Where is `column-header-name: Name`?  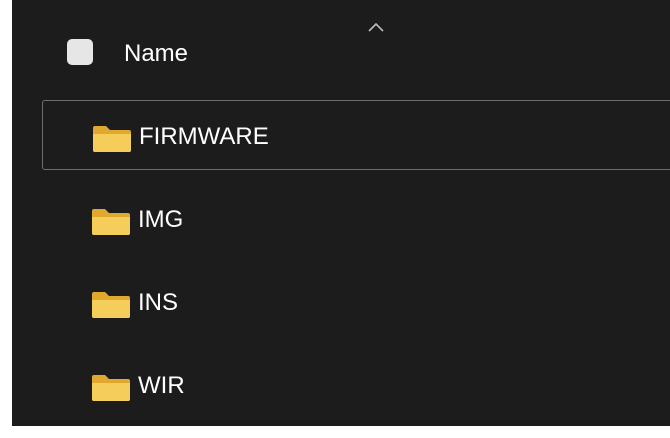
column-header-name: Name is located at coordinates (156, 54).